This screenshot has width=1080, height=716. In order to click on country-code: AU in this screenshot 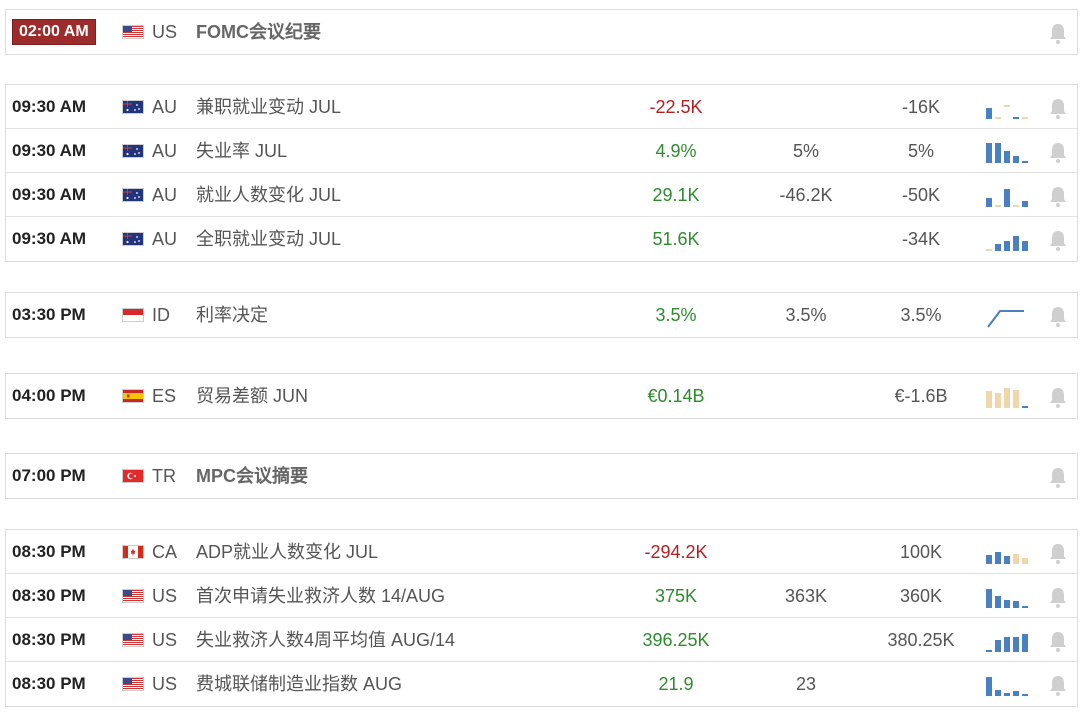, I will do `click(165, 195)`.